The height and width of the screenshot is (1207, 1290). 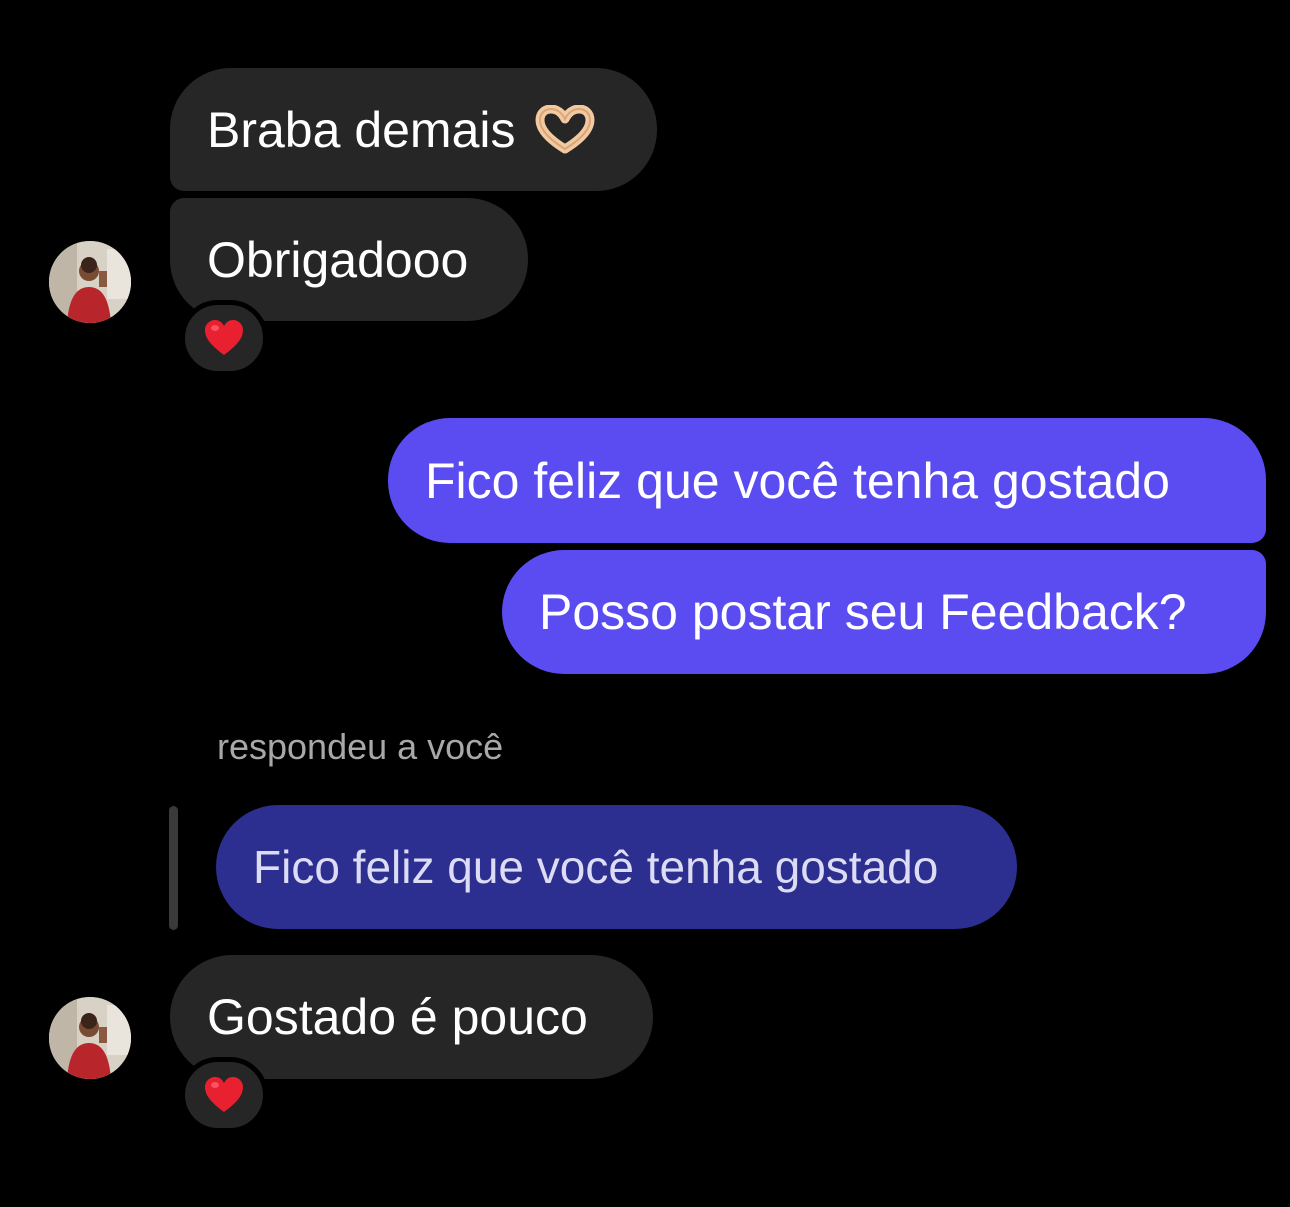 I want to click on message-text: Posso postar seu Feedback?, so click(x=863, y=612).